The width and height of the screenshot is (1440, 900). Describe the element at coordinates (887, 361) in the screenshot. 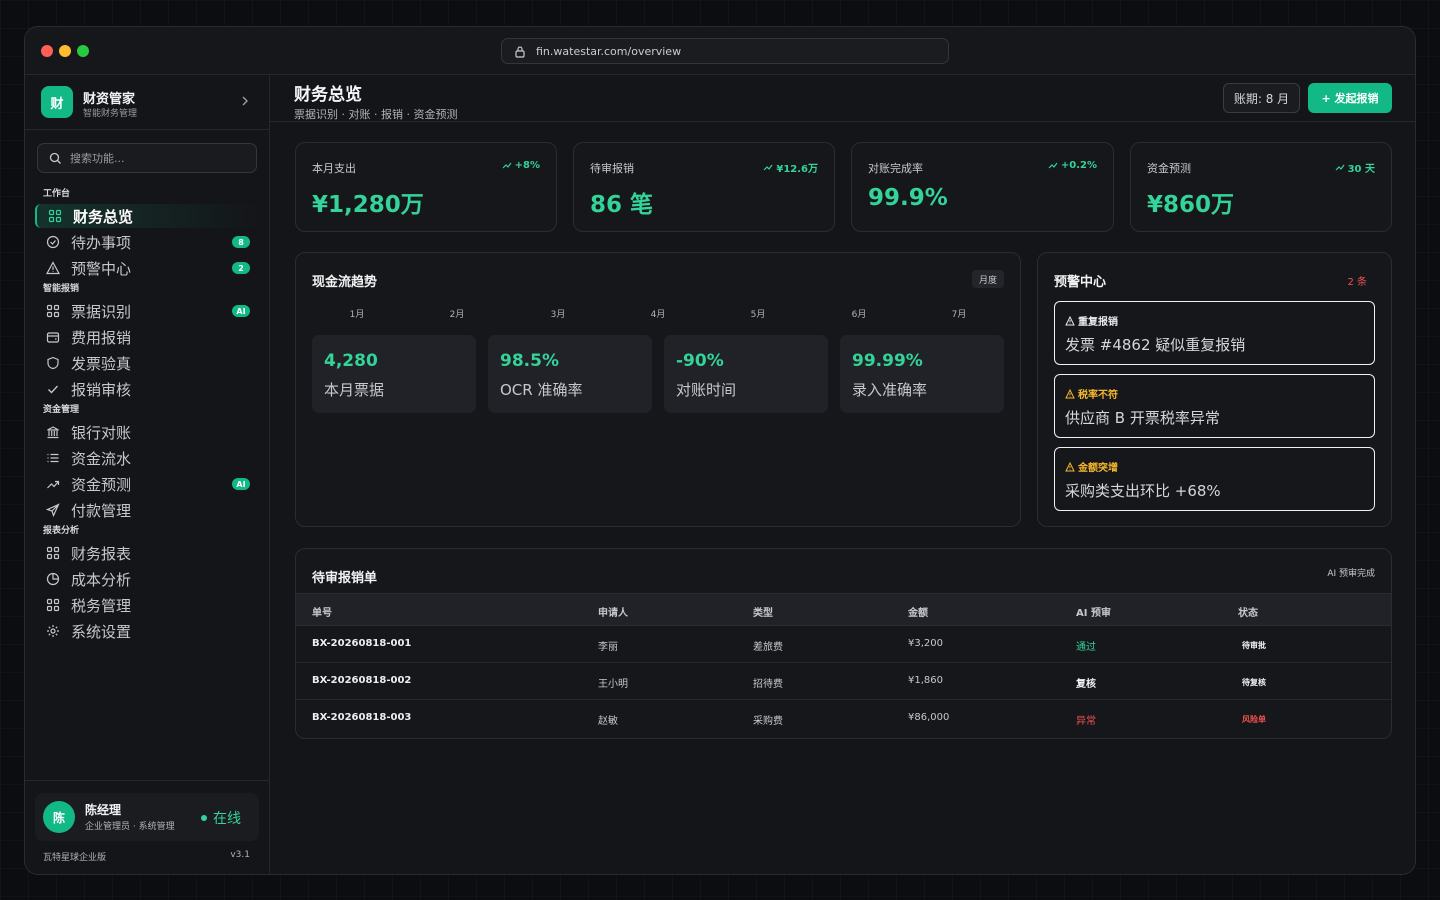

I see `stat-value: 99.99%` at that location.